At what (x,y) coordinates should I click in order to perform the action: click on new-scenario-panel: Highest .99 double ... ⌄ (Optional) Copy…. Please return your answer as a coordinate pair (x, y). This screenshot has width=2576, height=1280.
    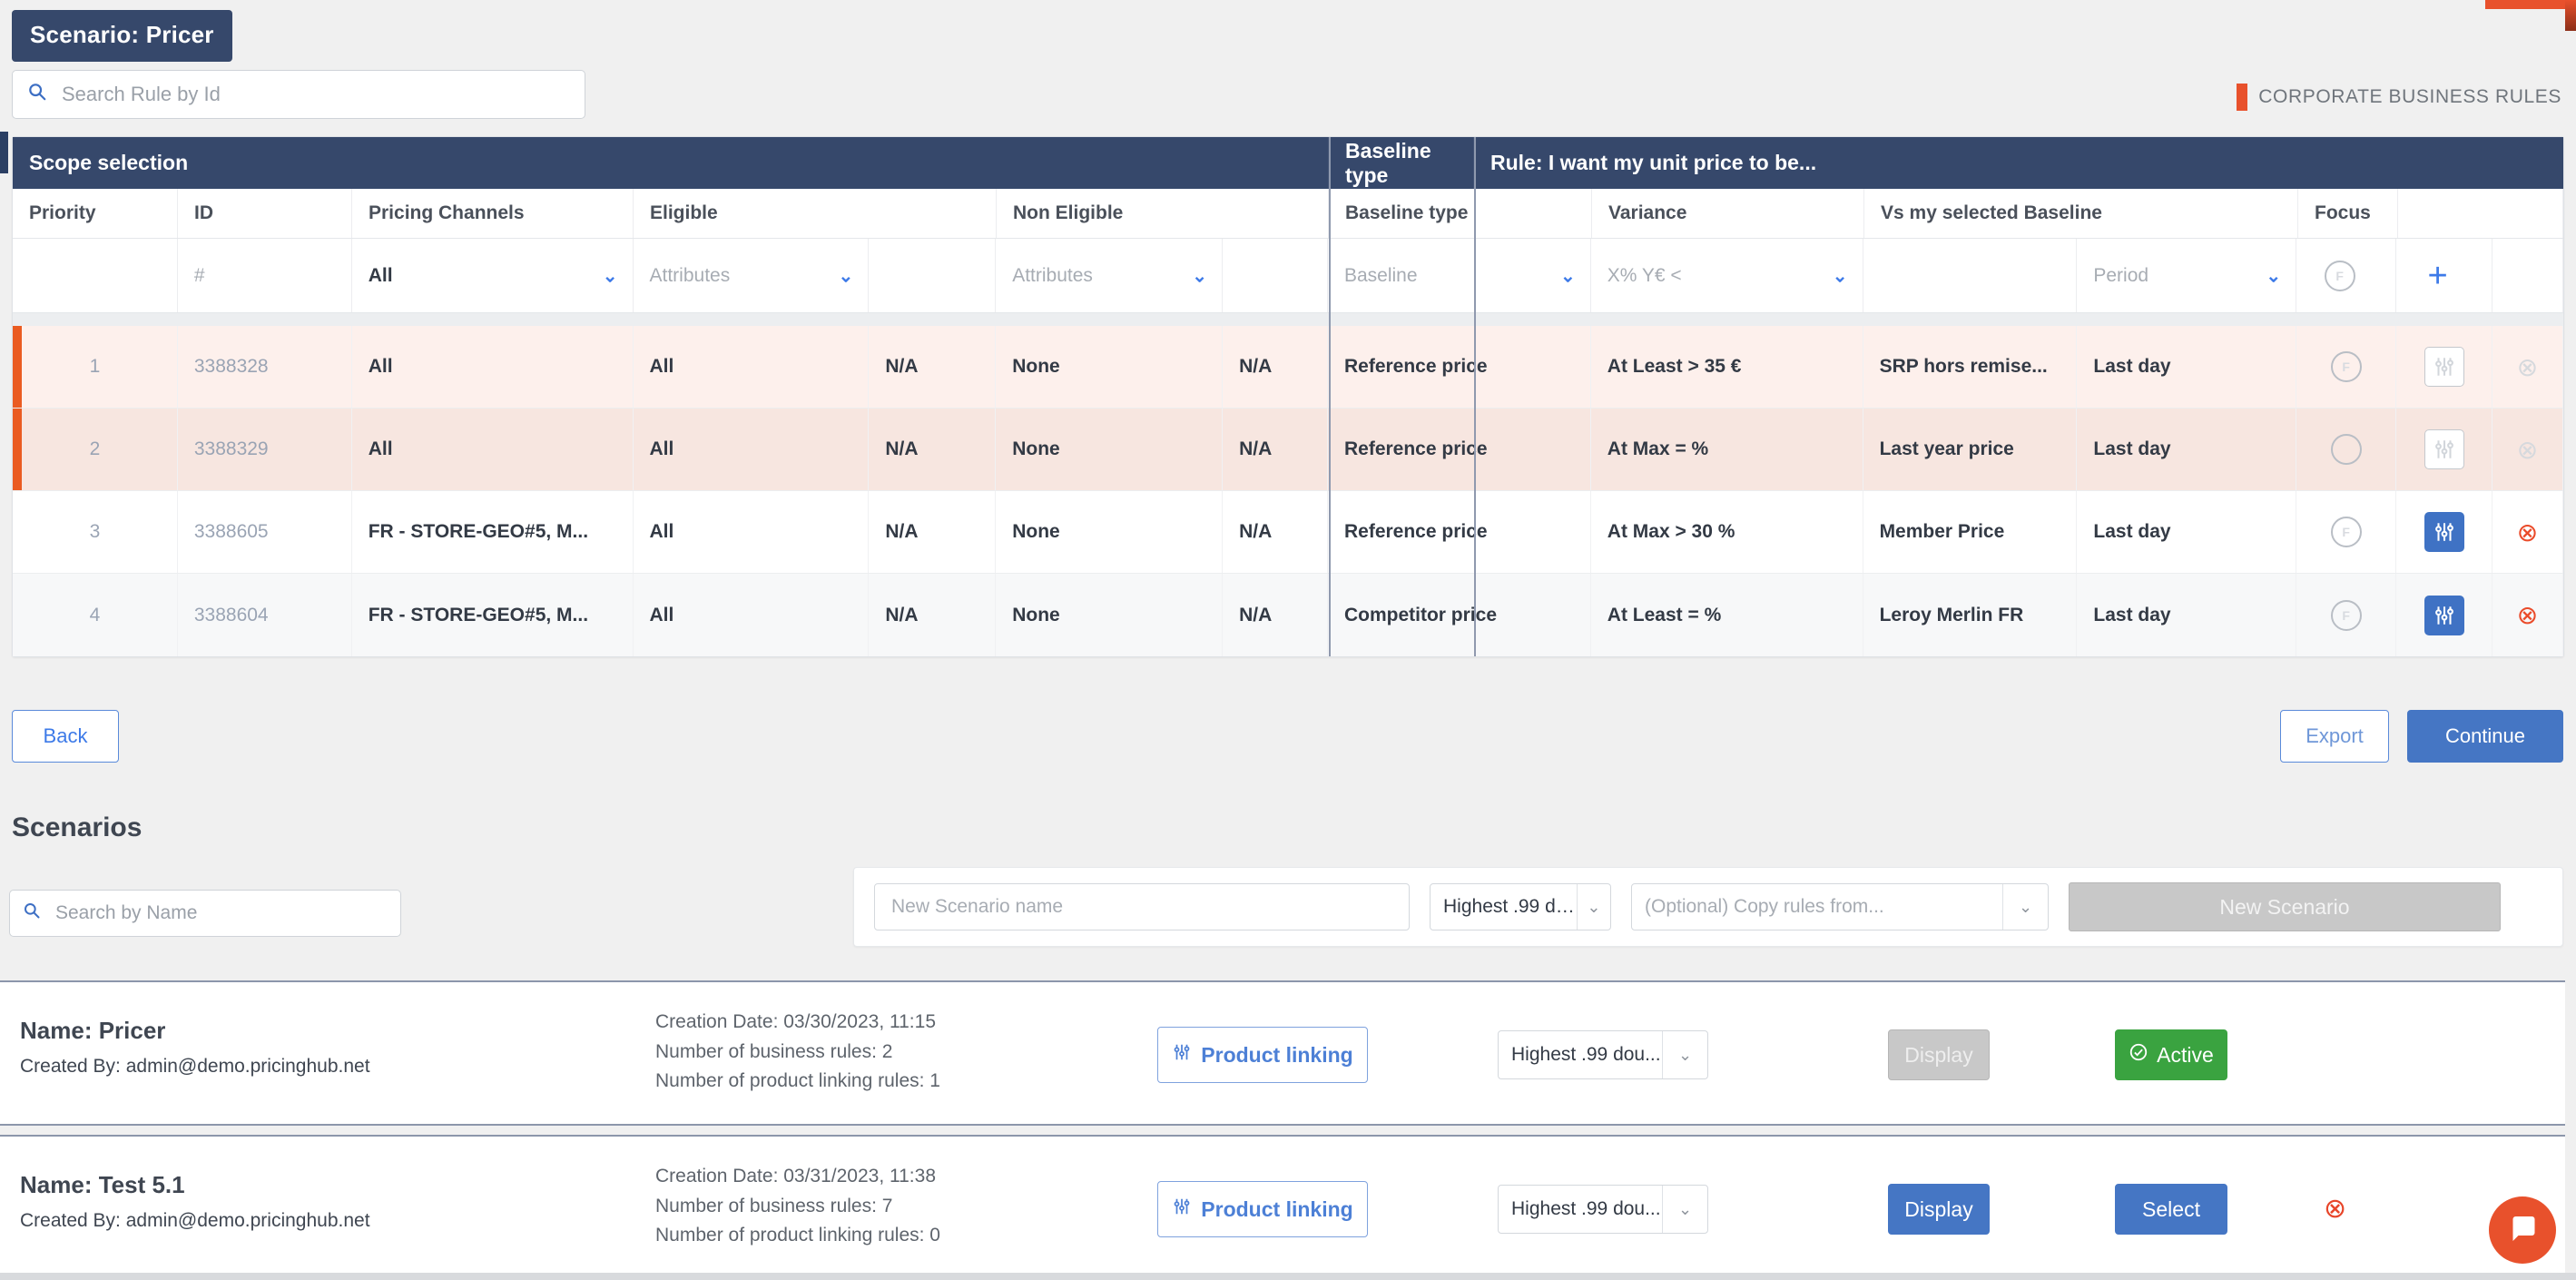
    Looking at the image, I should click on (1708, 907).